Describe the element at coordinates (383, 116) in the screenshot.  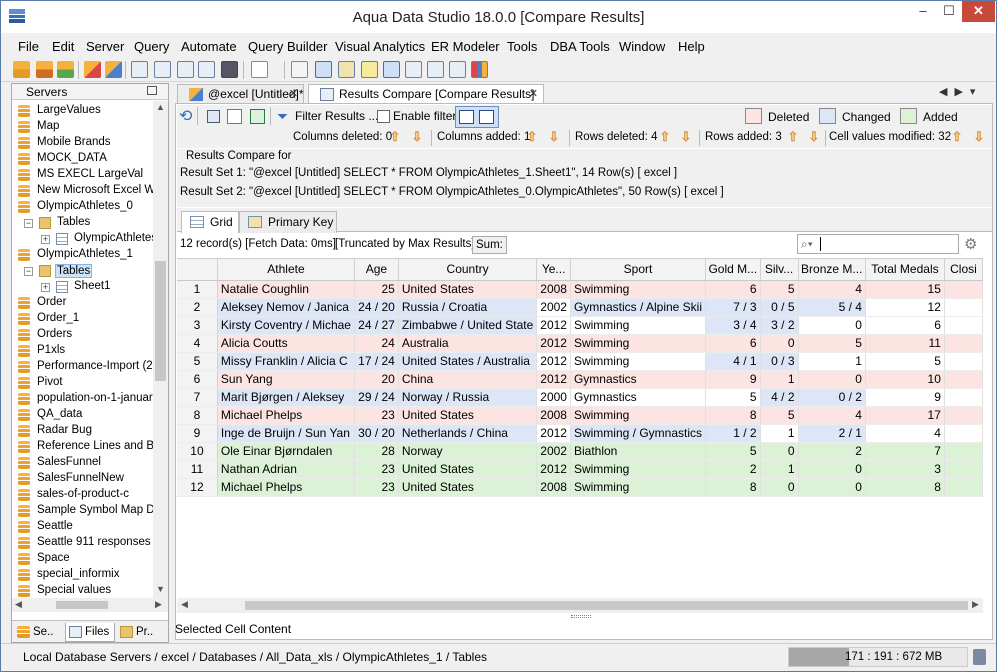
I see `enable-filter-checkbox` at that location.